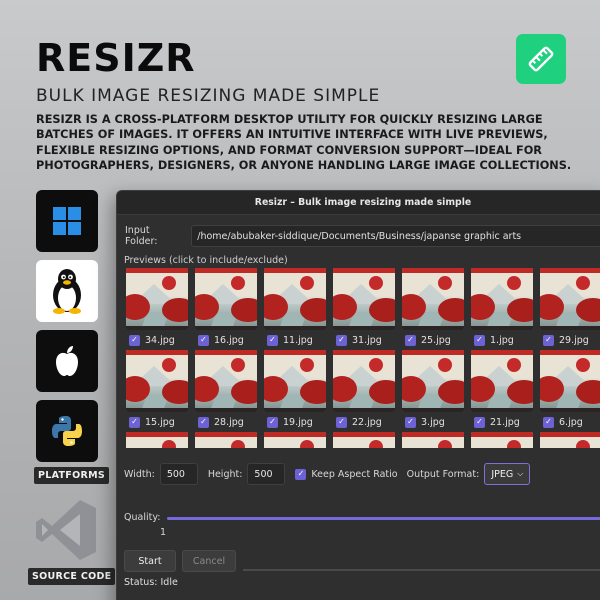  What do you see at coordinates (298, 422) in the screenshot?
I see `thumbnail-filename: 19.jpg` at bounding box center [298, 422].